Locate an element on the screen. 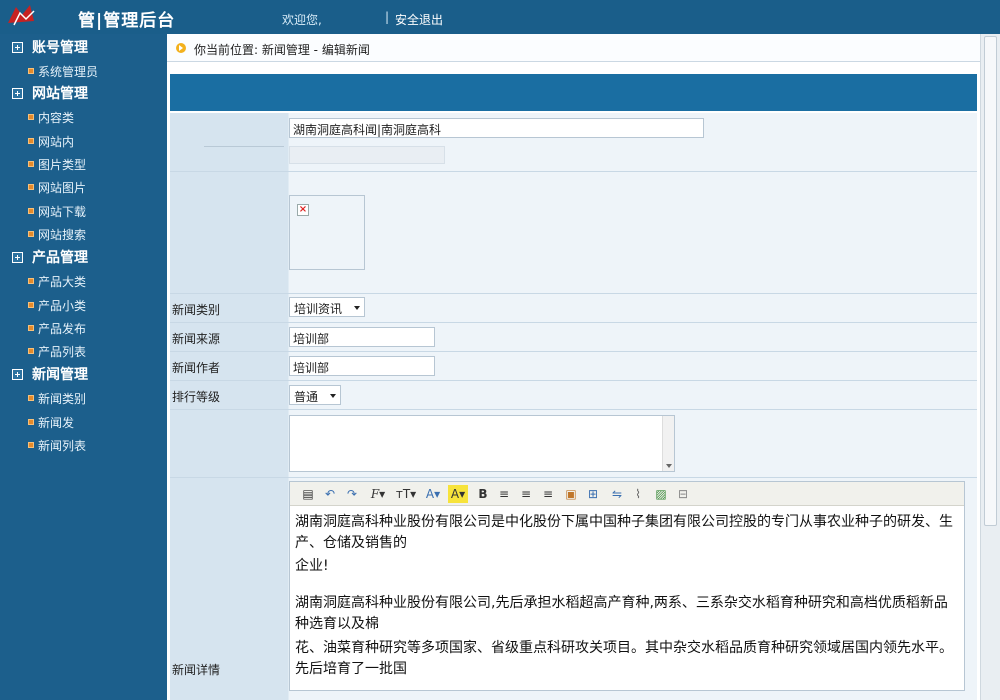  source-icon: ▤ is located at coordinates (308, 494).